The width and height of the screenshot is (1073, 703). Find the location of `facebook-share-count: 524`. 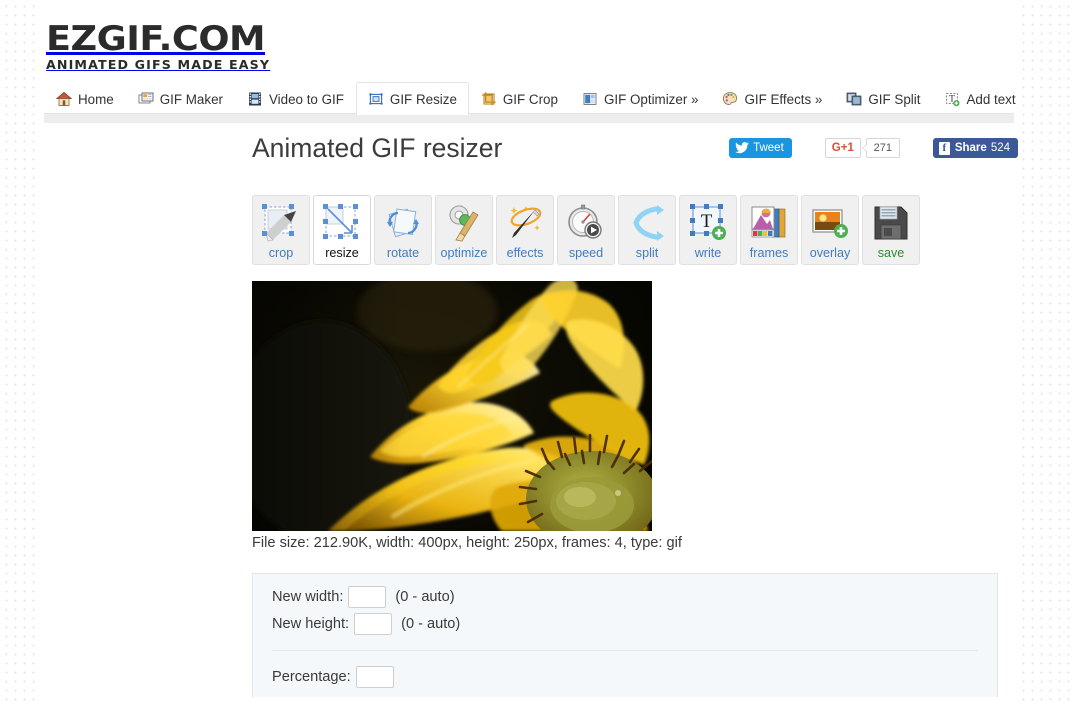

facebook-share-count: 524 is located at coordinates (1000, 148).